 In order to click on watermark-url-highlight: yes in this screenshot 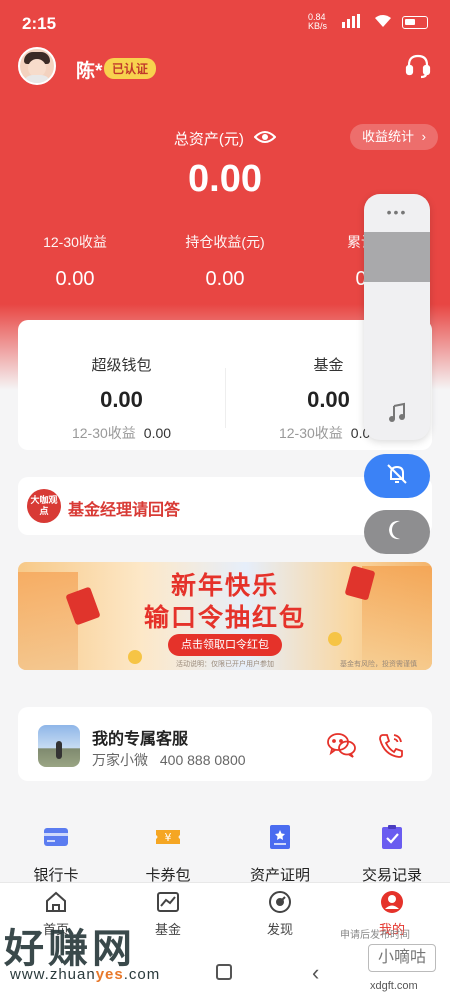, I will do `click(109, 974)`.